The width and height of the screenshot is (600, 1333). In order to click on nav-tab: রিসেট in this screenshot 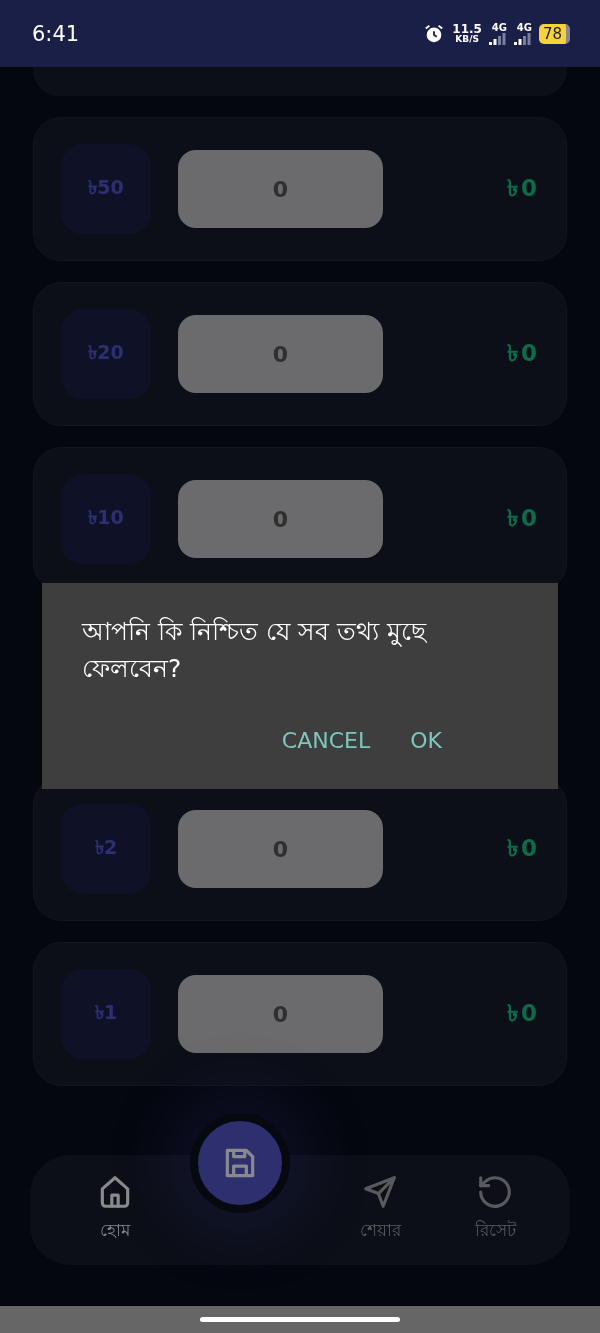, I will do `click(495, 1209)`.